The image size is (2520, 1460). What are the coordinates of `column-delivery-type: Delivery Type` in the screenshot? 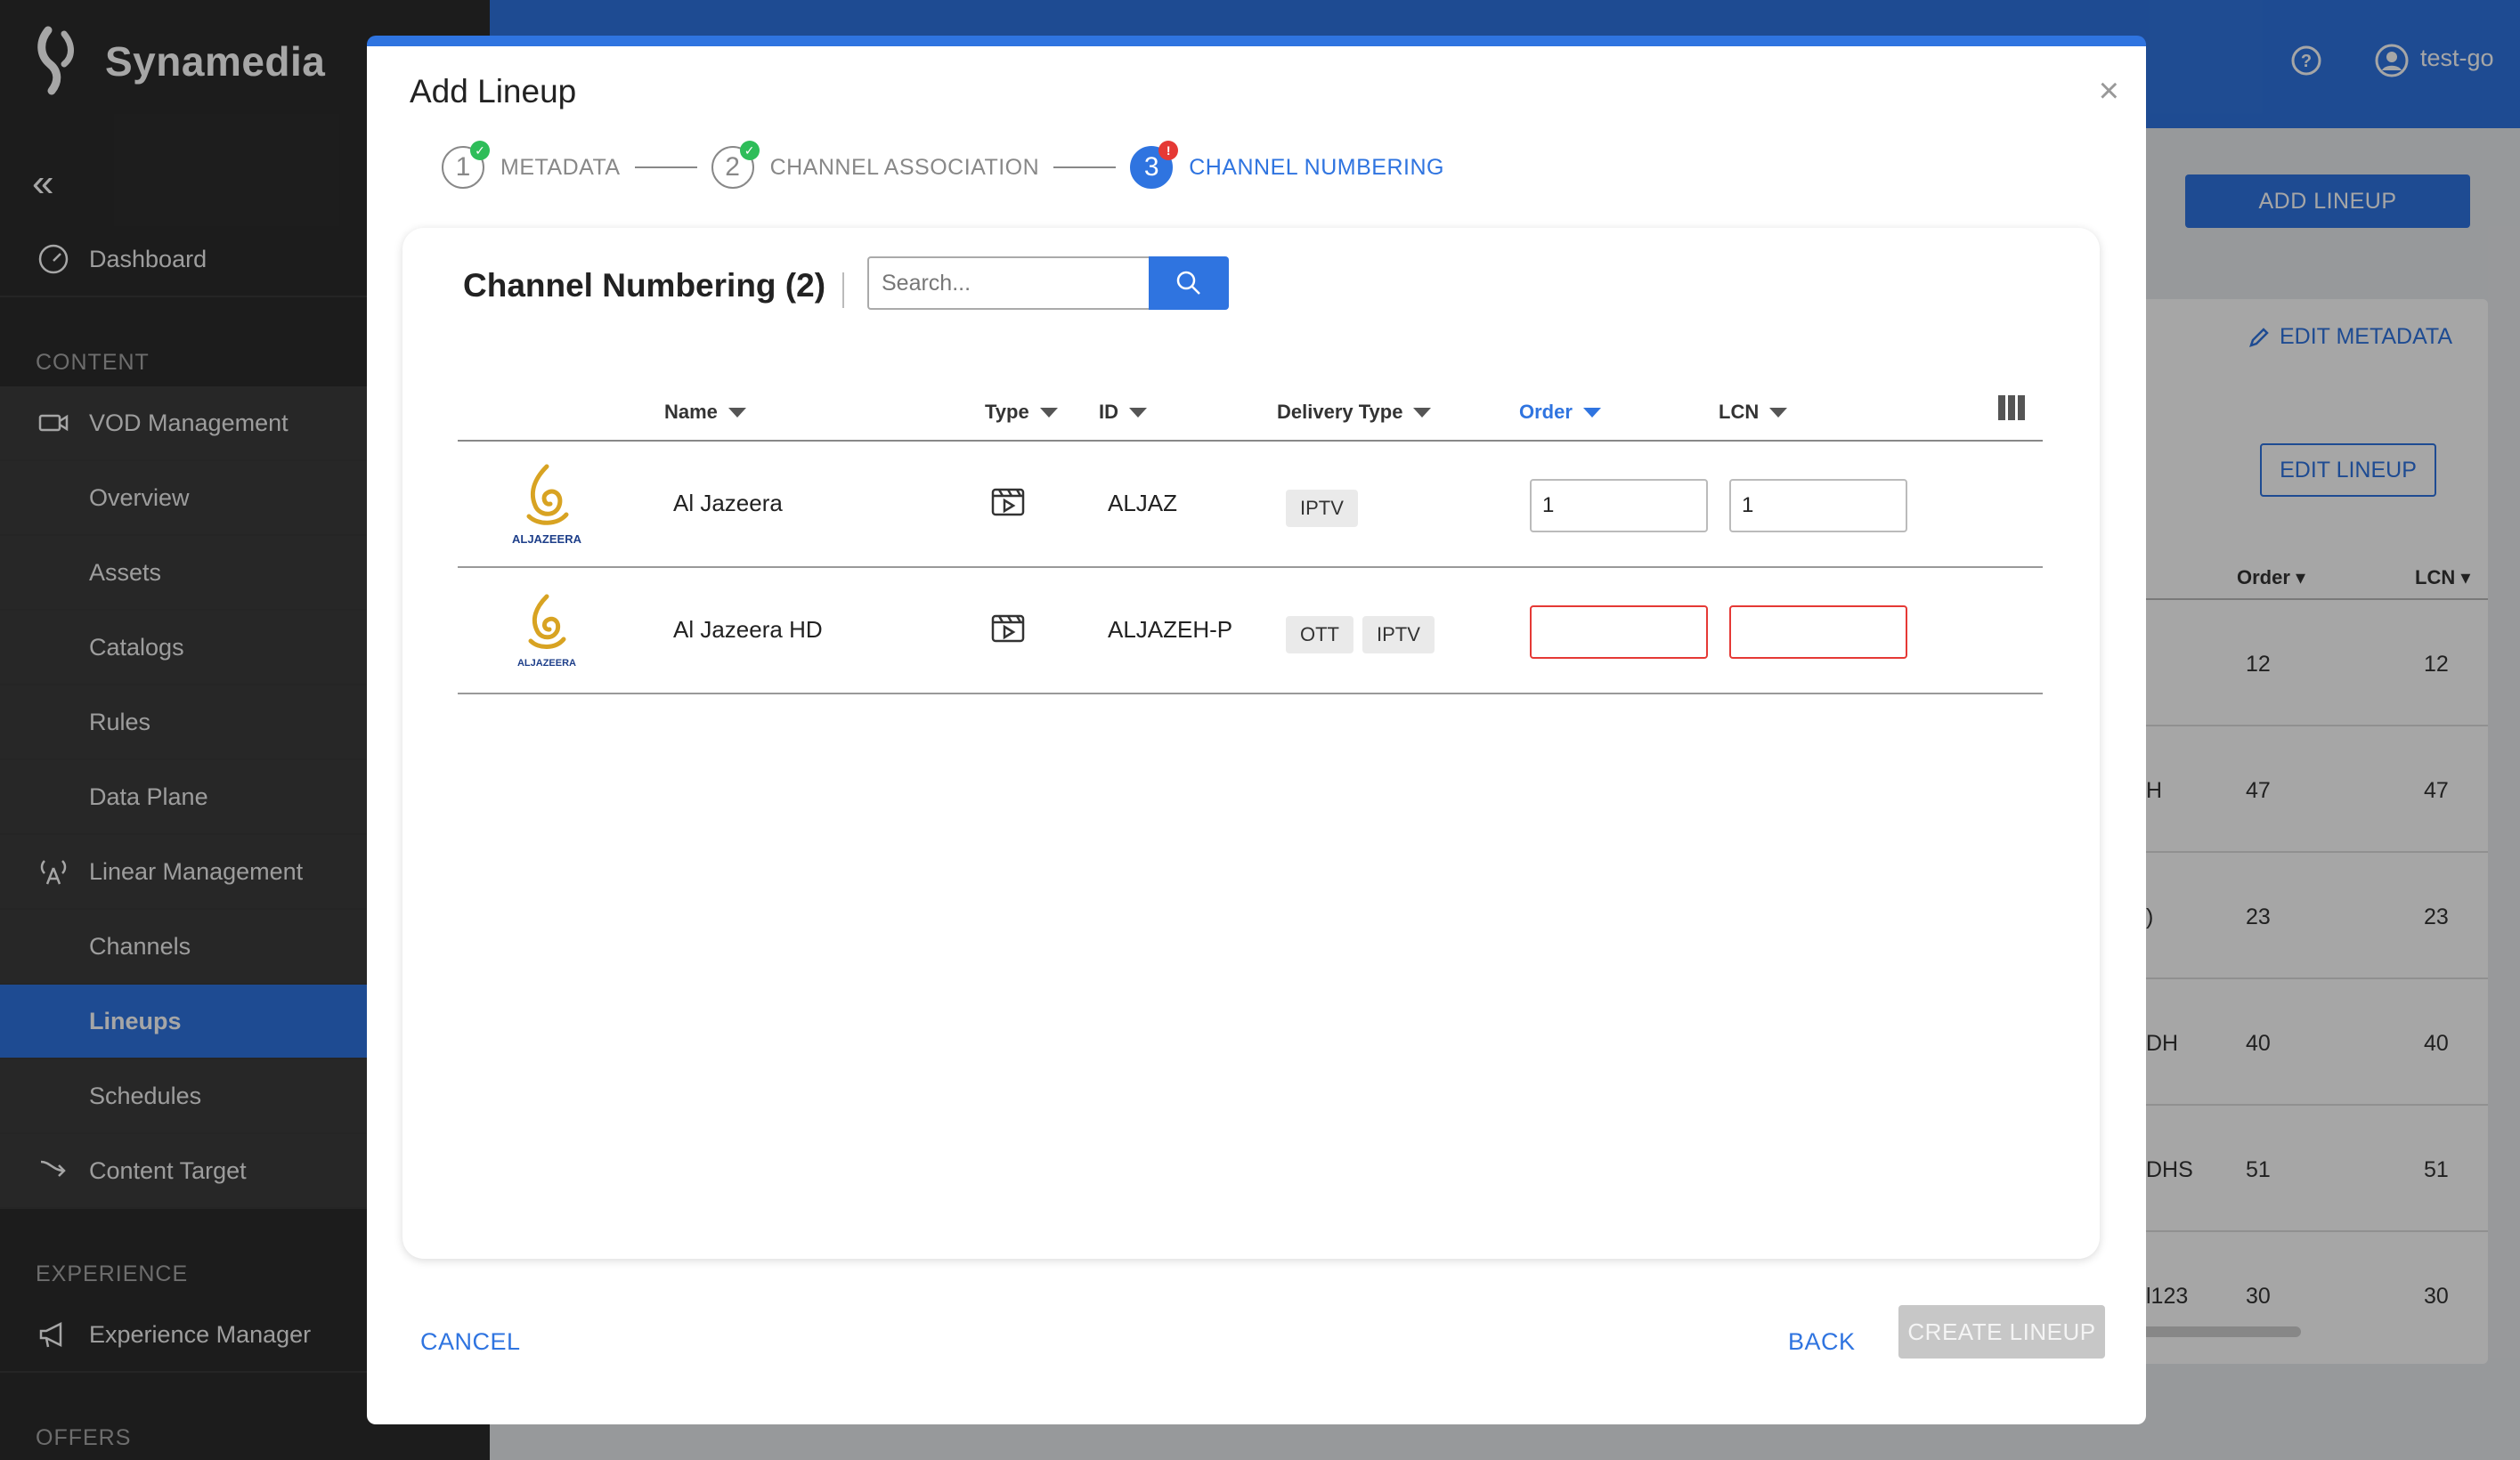 It's located at (1354, 413).